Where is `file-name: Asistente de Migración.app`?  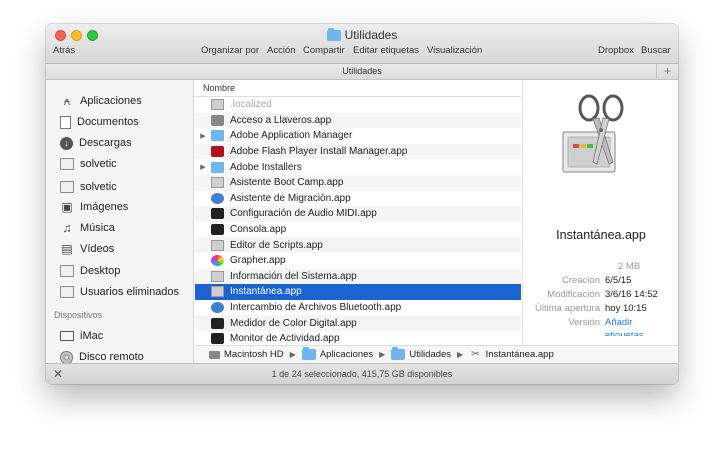
file-name: Asistente de Migración.app is located at coordinates (290, 198).